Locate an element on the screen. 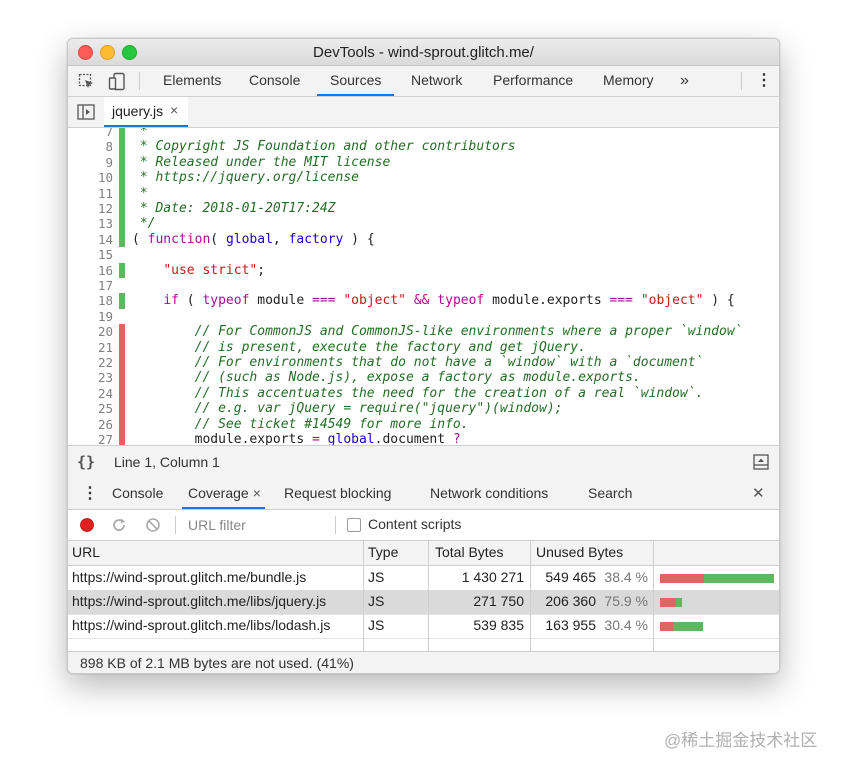 The image size is (845, 768). device-toolbar-icon is located at coordinates (117, 82).